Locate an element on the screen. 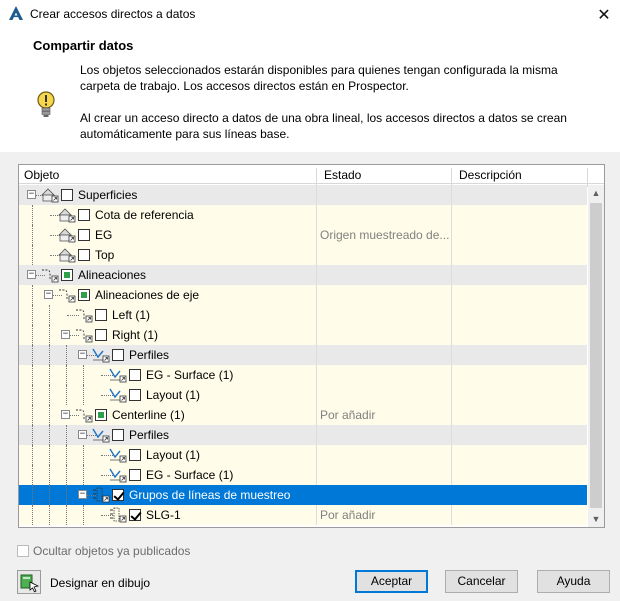 The image size is (620, 601). accept-button: Aceptar is located at coordinates (391, 581).